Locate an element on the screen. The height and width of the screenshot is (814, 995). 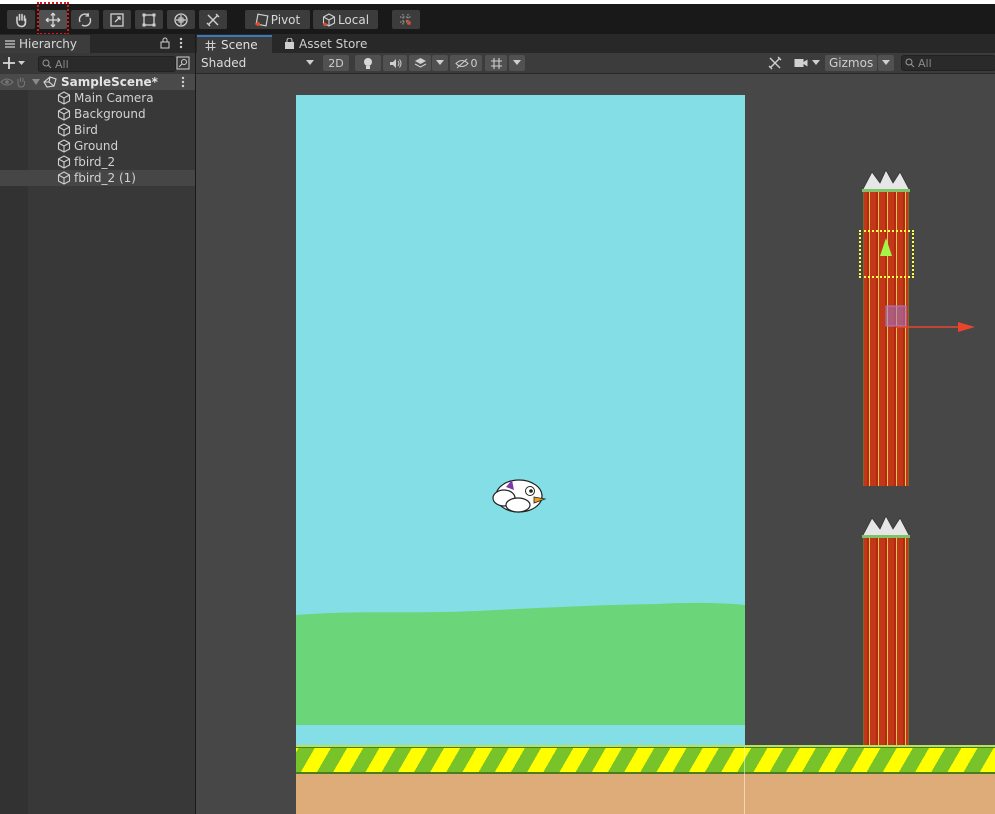
layers-icon is located at coordinates (420, 63).